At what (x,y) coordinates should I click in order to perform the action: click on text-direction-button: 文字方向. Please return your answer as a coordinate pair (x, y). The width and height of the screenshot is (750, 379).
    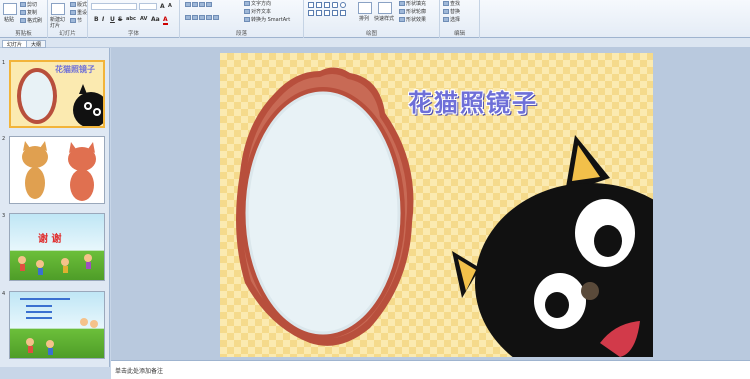
    Looking at the image, I should click on (257, 4).